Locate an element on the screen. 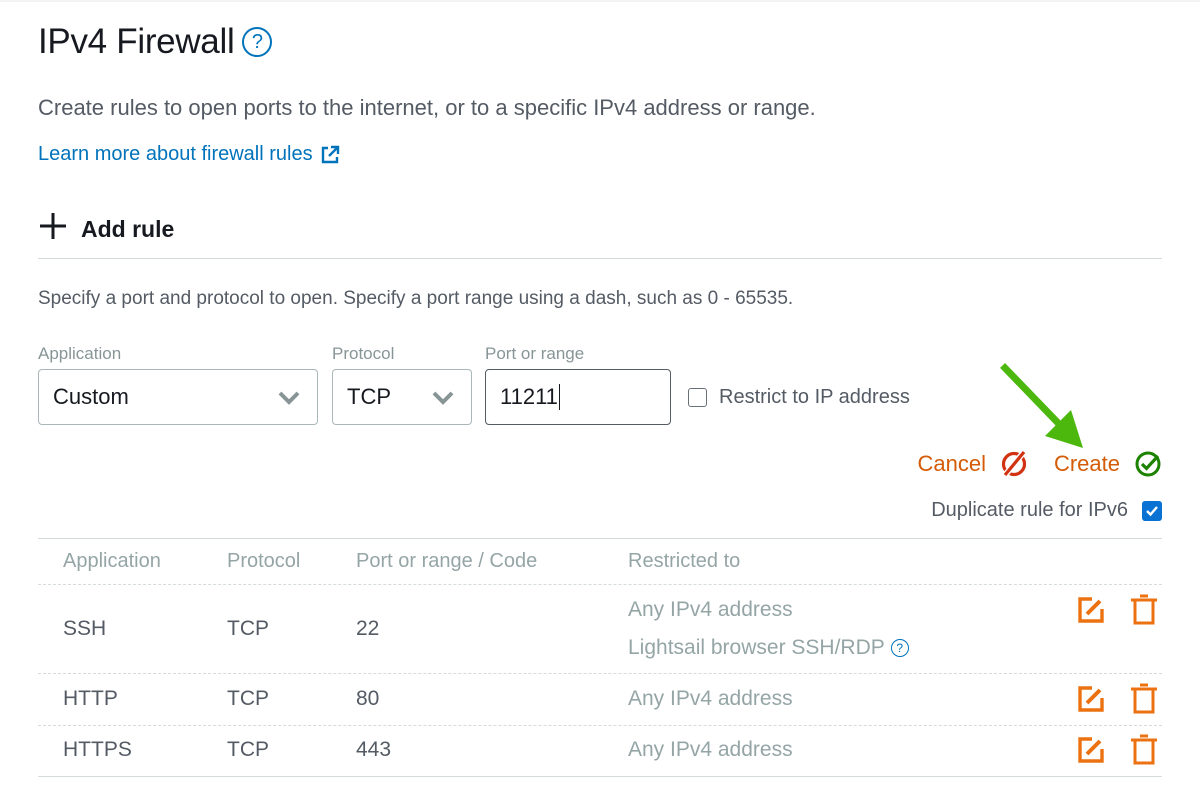  port-label: Port or range is located at coordinates (535, 353).